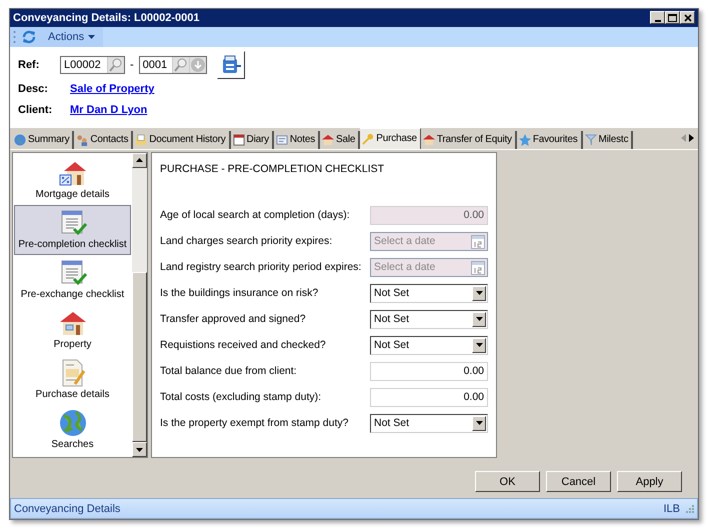 The image size is (708, 530). Describe the element at coordinates (112, 89) in the screenshot. I see `desc-link: Sale of Property` at that location.